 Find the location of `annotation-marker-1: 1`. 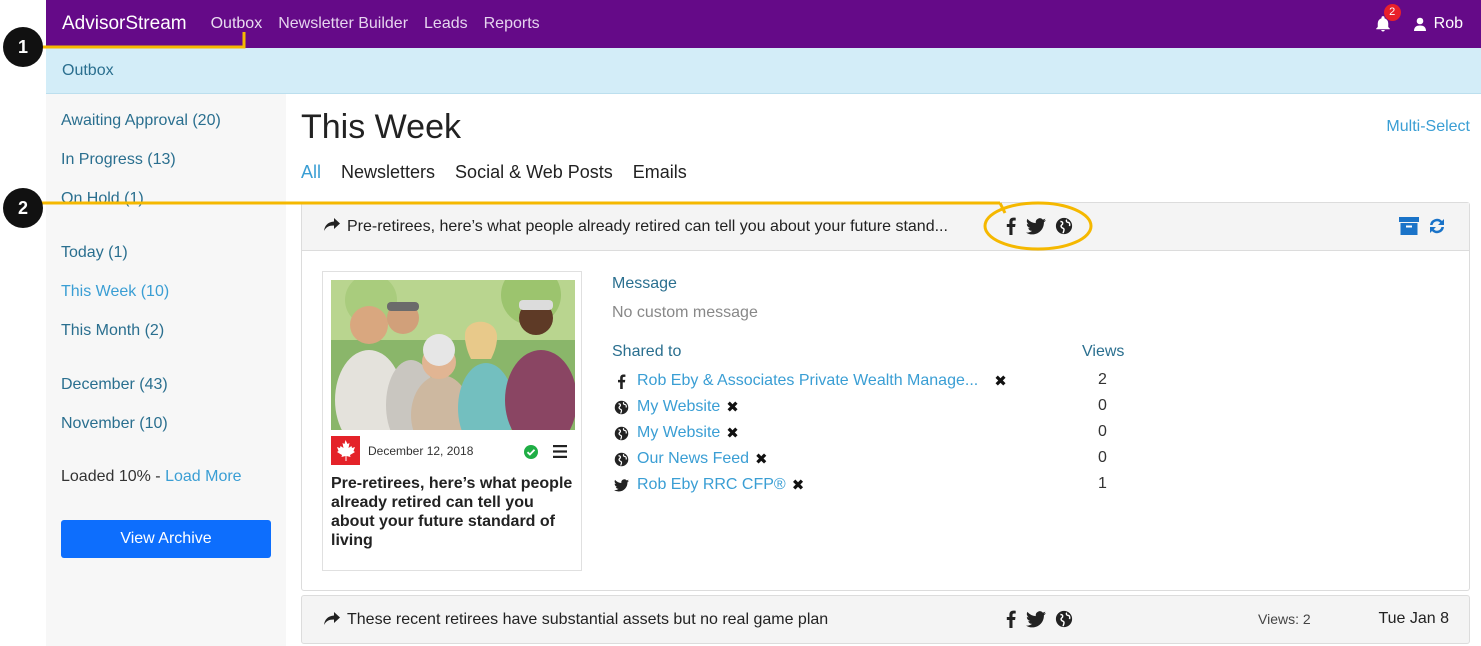

annotation-marker-1: 1 is located at coordinates (23, 47).